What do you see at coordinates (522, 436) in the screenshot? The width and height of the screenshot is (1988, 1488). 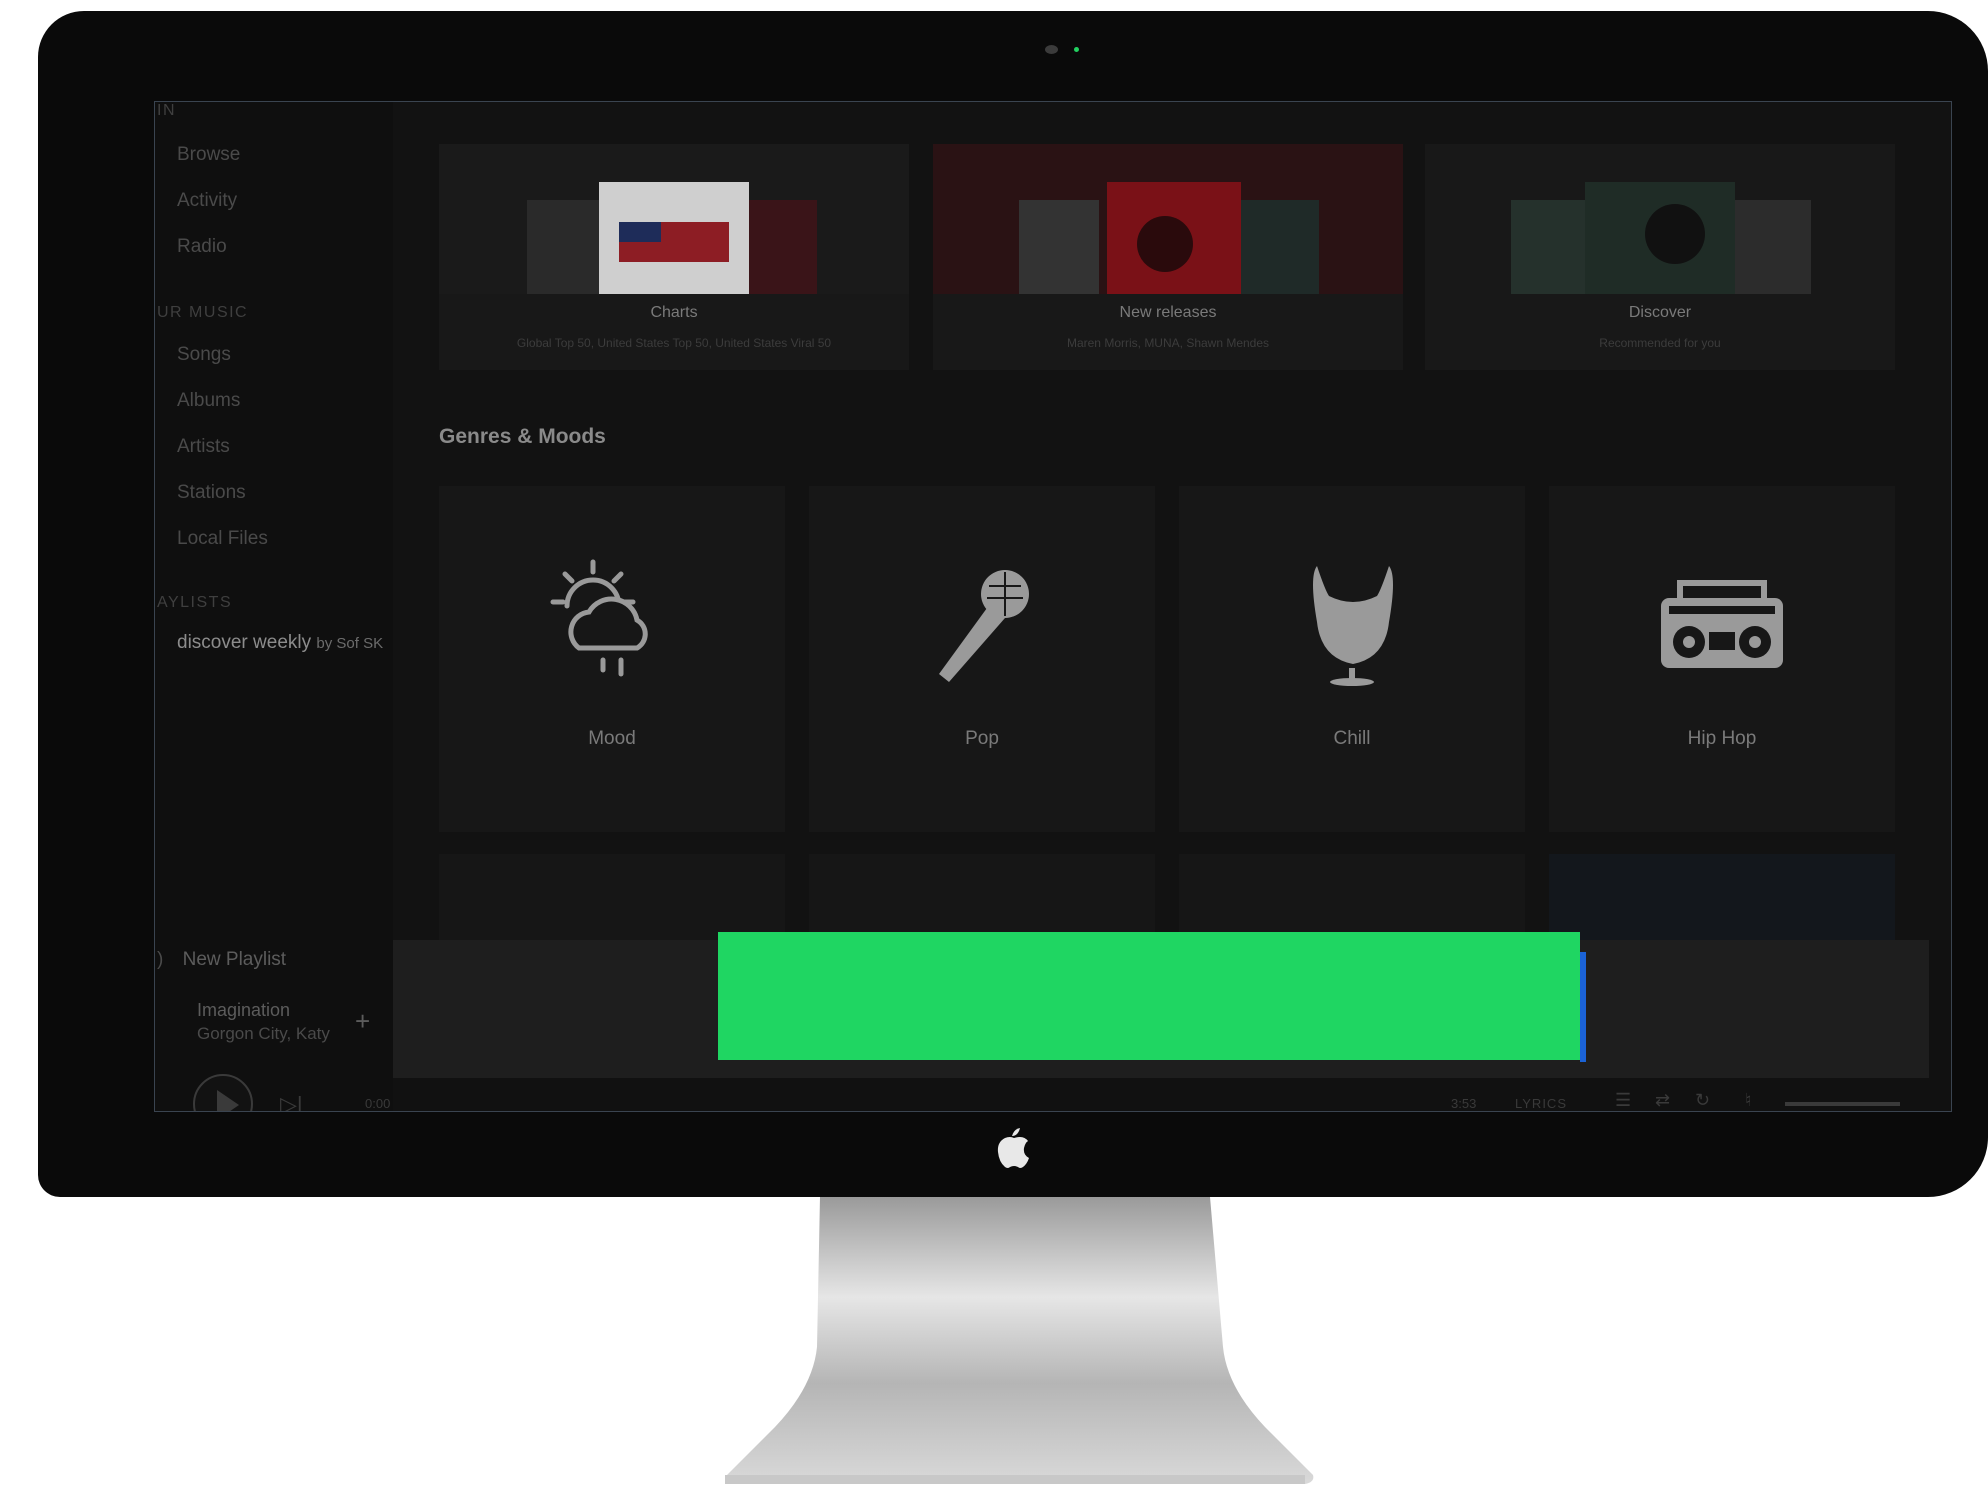 I see `genres-heading: Genres & Moods` at bounding box center [522, 436].